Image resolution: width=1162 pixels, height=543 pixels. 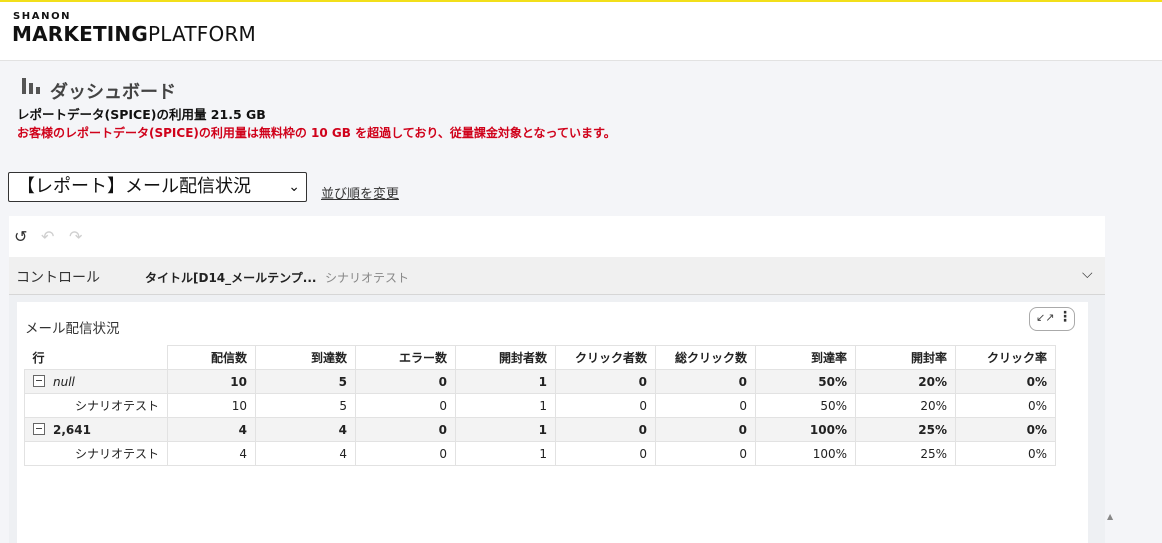 What do you see at coordinates (1065, 317) in the screenshot?
I see `more-options-icon: ⋮` at bounding box center [1065, 317].